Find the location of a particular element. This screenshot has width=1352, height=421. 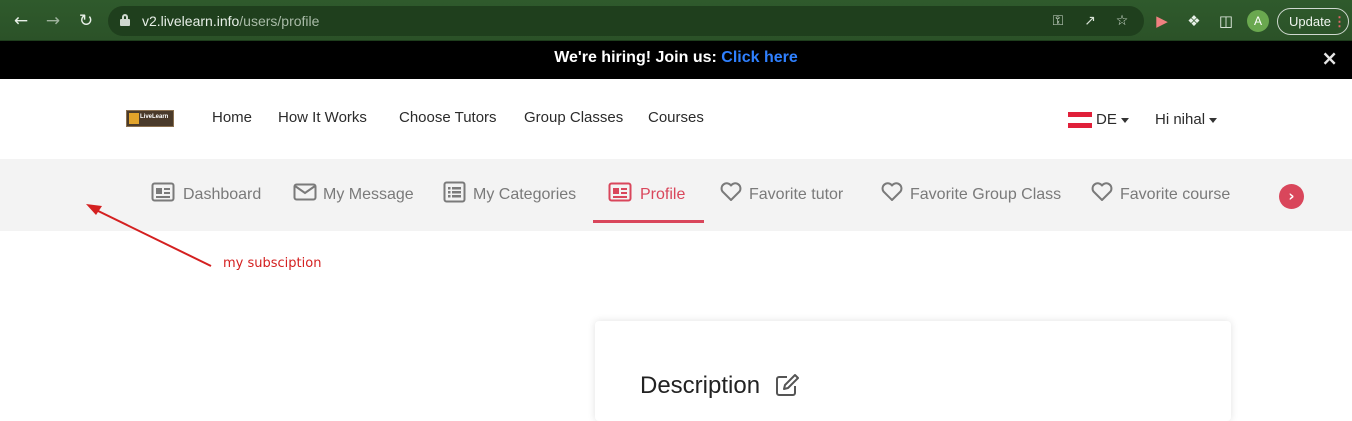

tab-favorite-group-class: Favorite Group Class is located at coordinates (971, 195).